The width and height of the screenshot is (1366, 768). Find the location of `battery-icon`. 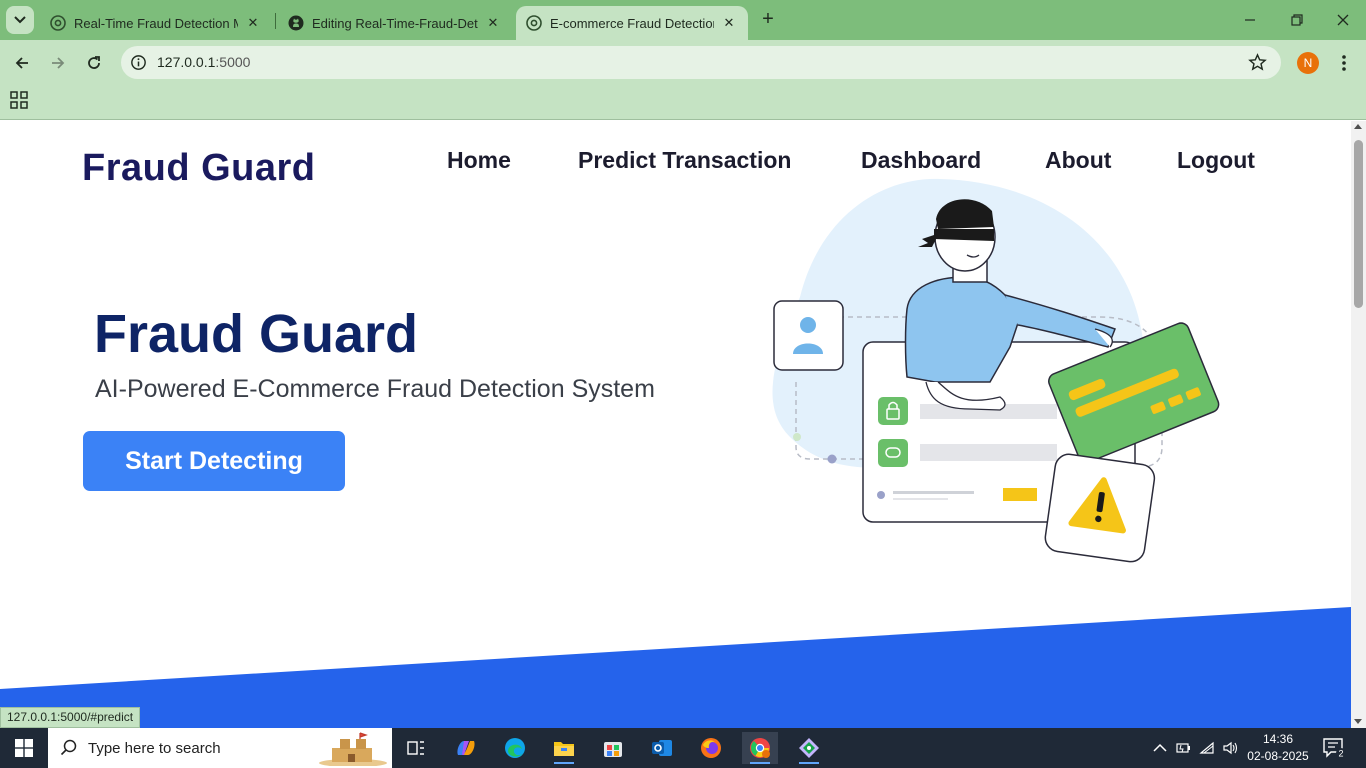

battery-icon is located at coordinates (1183, 748).